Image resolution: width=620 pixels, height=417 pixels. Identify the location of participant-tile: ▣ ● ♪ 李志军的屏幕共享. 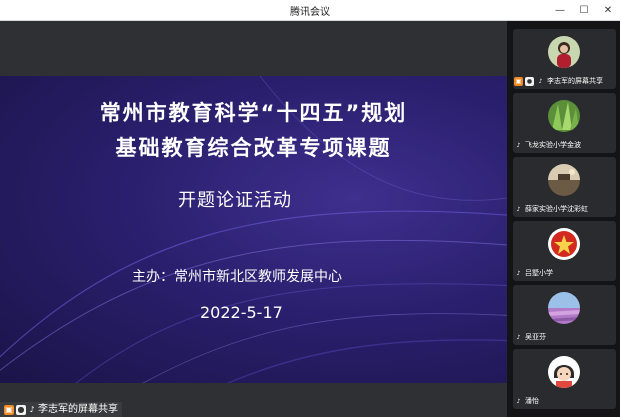
(564, 59).